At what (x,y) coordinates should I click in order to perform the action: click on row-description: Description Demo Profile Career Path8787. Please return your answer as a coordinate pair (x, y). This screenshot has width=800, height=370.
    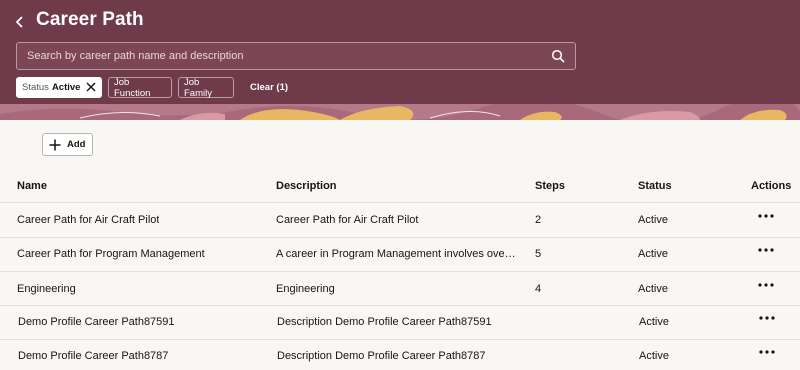
    Looking at the image, I should click on (381, 356).